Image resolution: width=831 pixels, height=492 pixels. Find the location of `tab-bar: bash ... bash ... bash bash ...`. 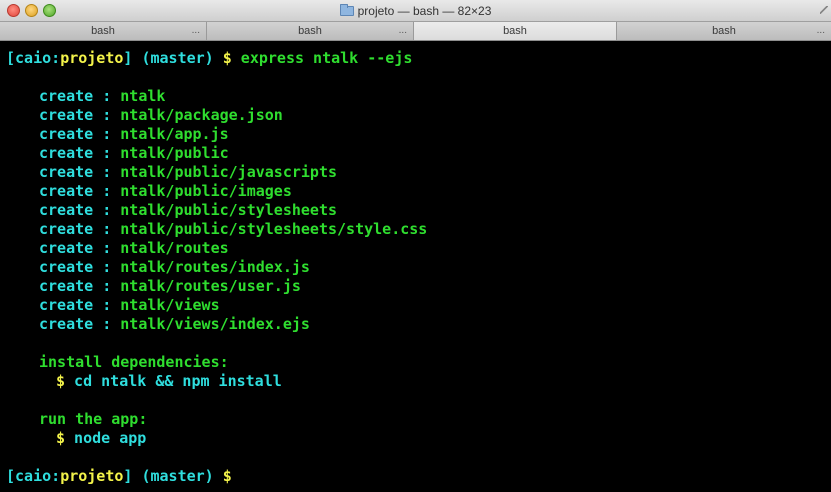

tab-bar: bash ... bash ... bash bash ... is located at coordinates (415, 31).